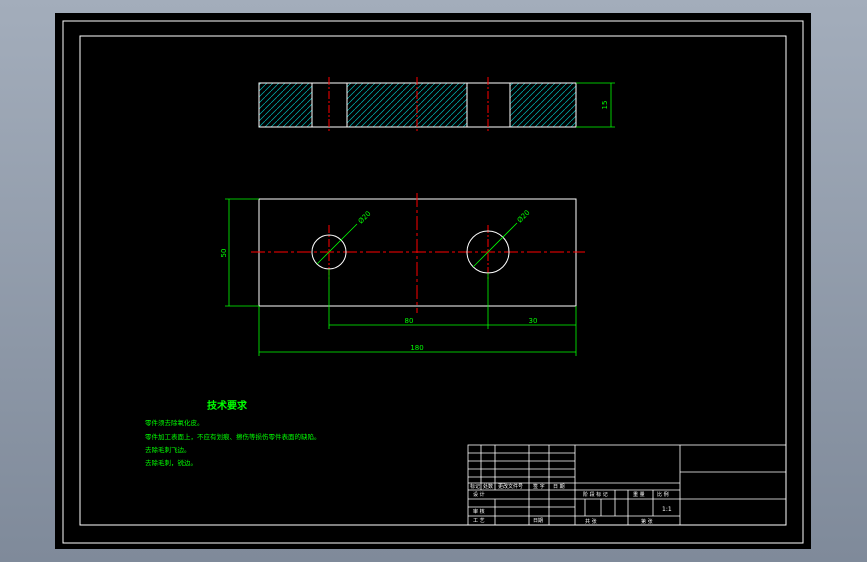 Image resolution: width=867 pixels, height=562 pixels. What do you see at coordinates (479, 521) in the screenshot?
I see `process-label: 工 艺` at bounding box center [479, 521].